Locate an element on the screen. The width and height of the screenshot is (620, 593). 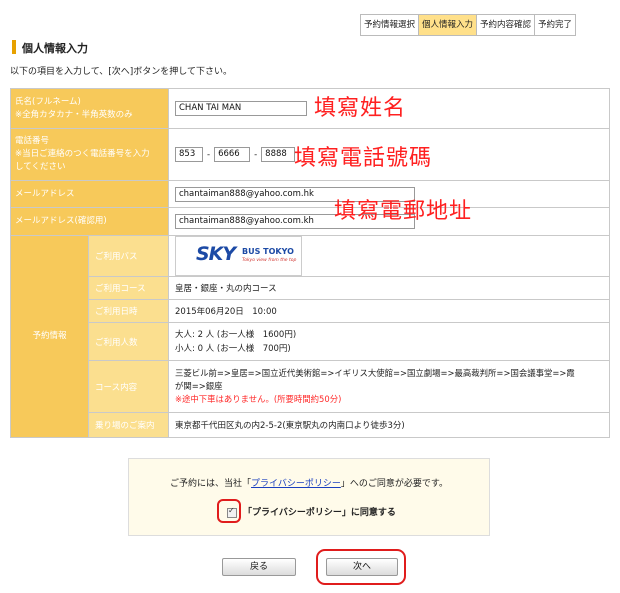
phone-input-1: 853 is located at coordinates (189, 154).